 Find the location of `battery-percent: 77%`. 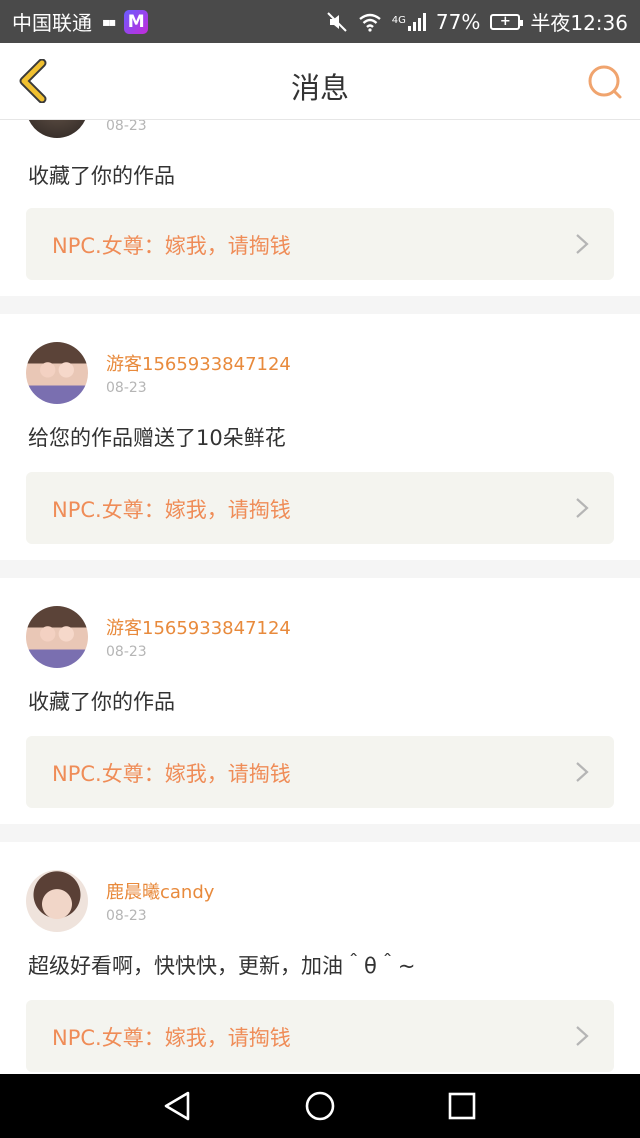

battery-percent: 77% is located at coordinates (458, 21).